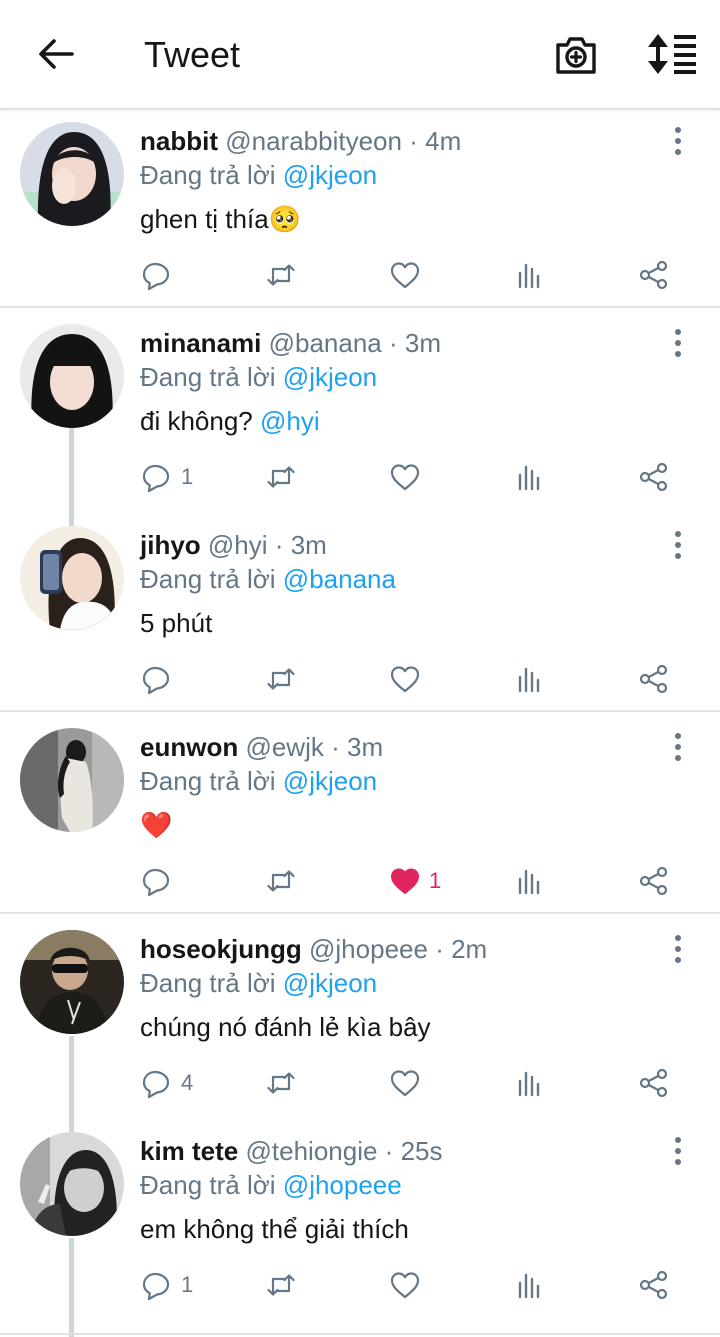 This screenshot has width=720, height=1337. I want to click on tweet-header: jihyo @hyi · 3m, so click(233, 545).